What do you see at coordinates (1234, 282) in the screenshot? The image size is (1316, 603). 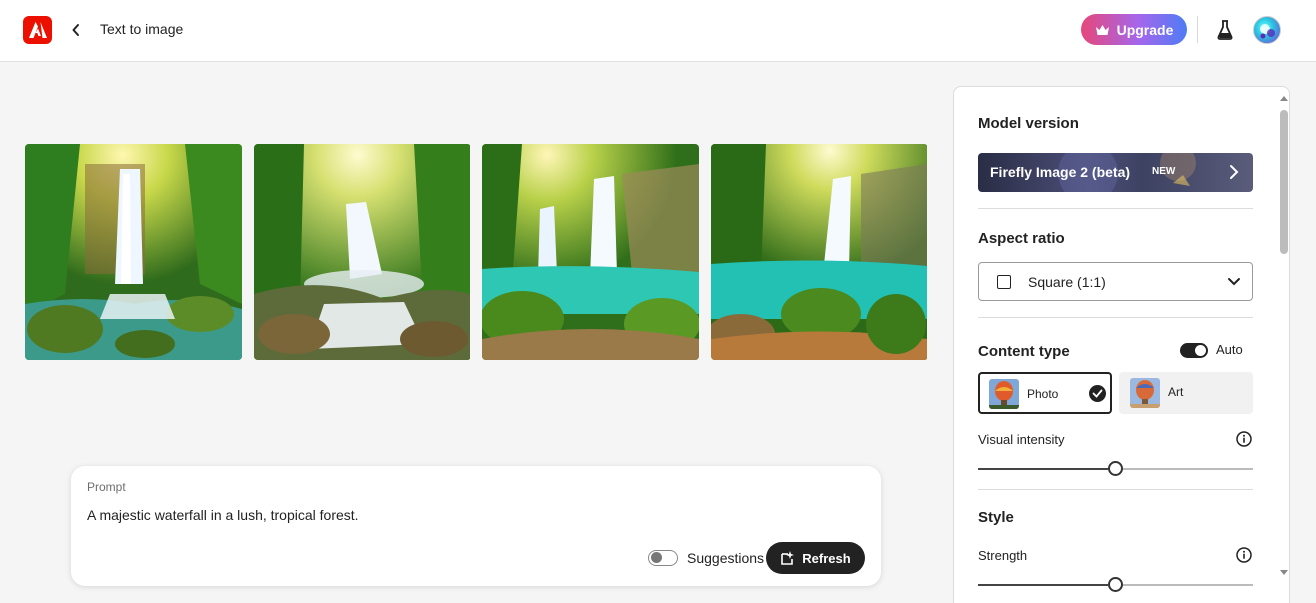 I see `chevron-down-icon` at bounding box center [1234, 282].